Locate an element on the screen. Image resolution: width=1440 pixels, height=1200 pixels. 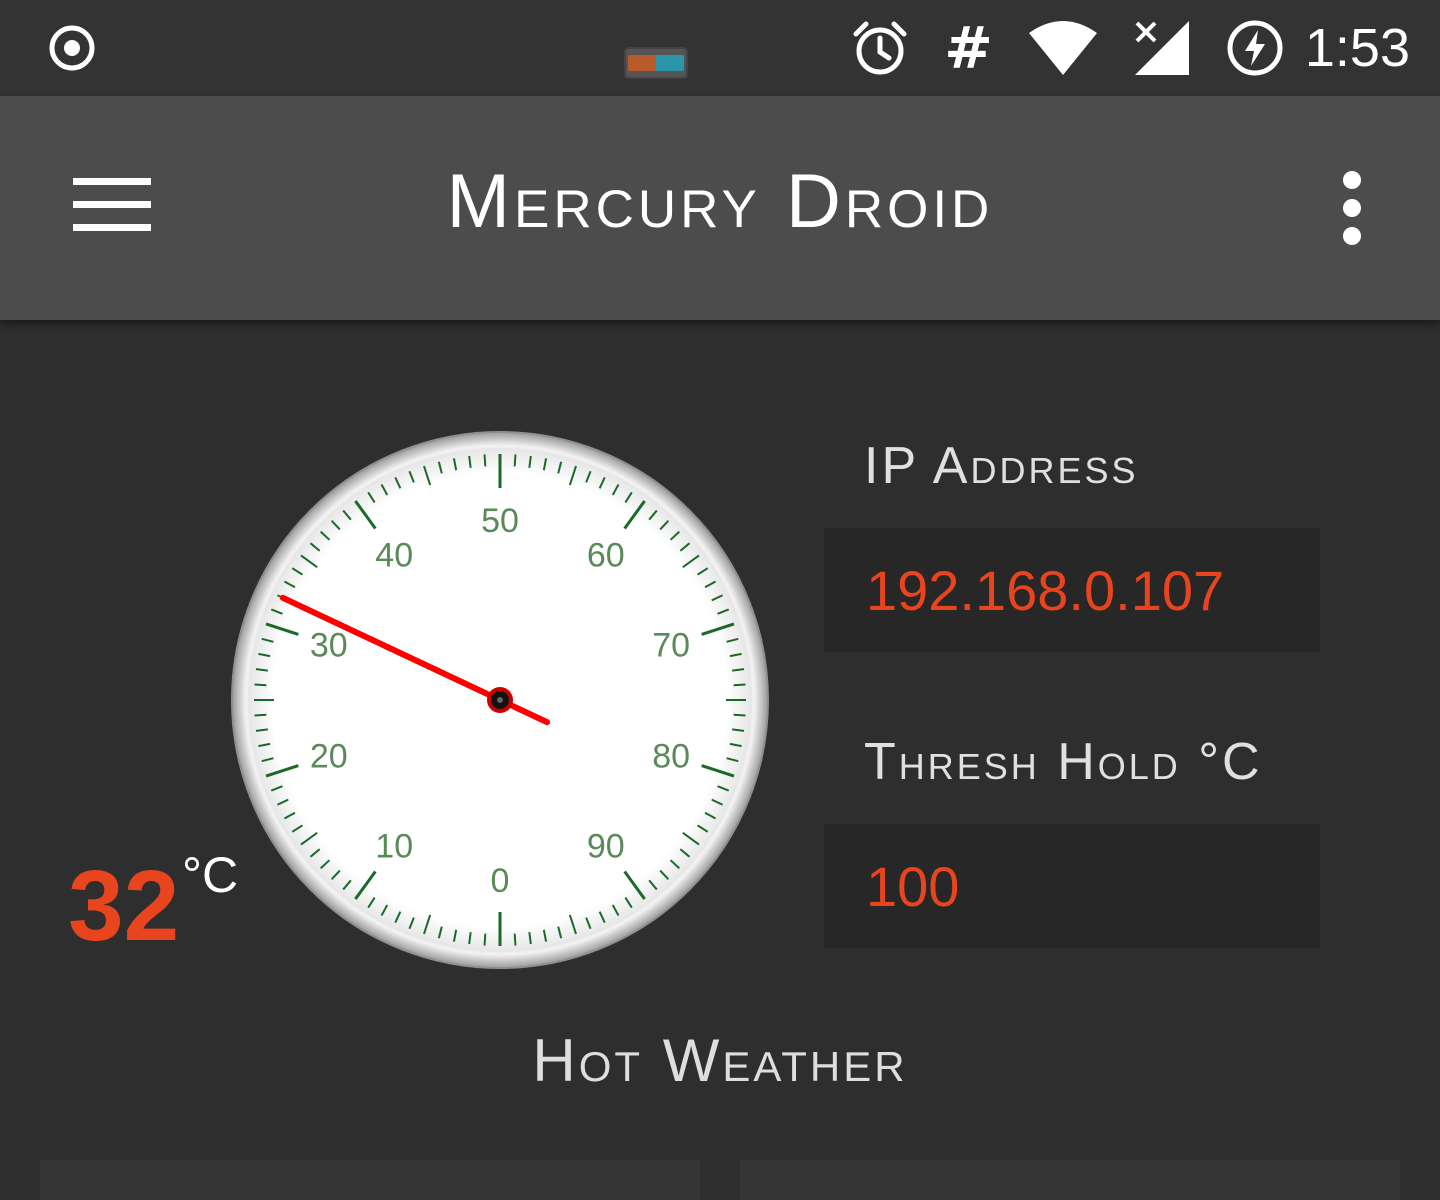
gauge-label: 10 is located at coordinates (394, 847).